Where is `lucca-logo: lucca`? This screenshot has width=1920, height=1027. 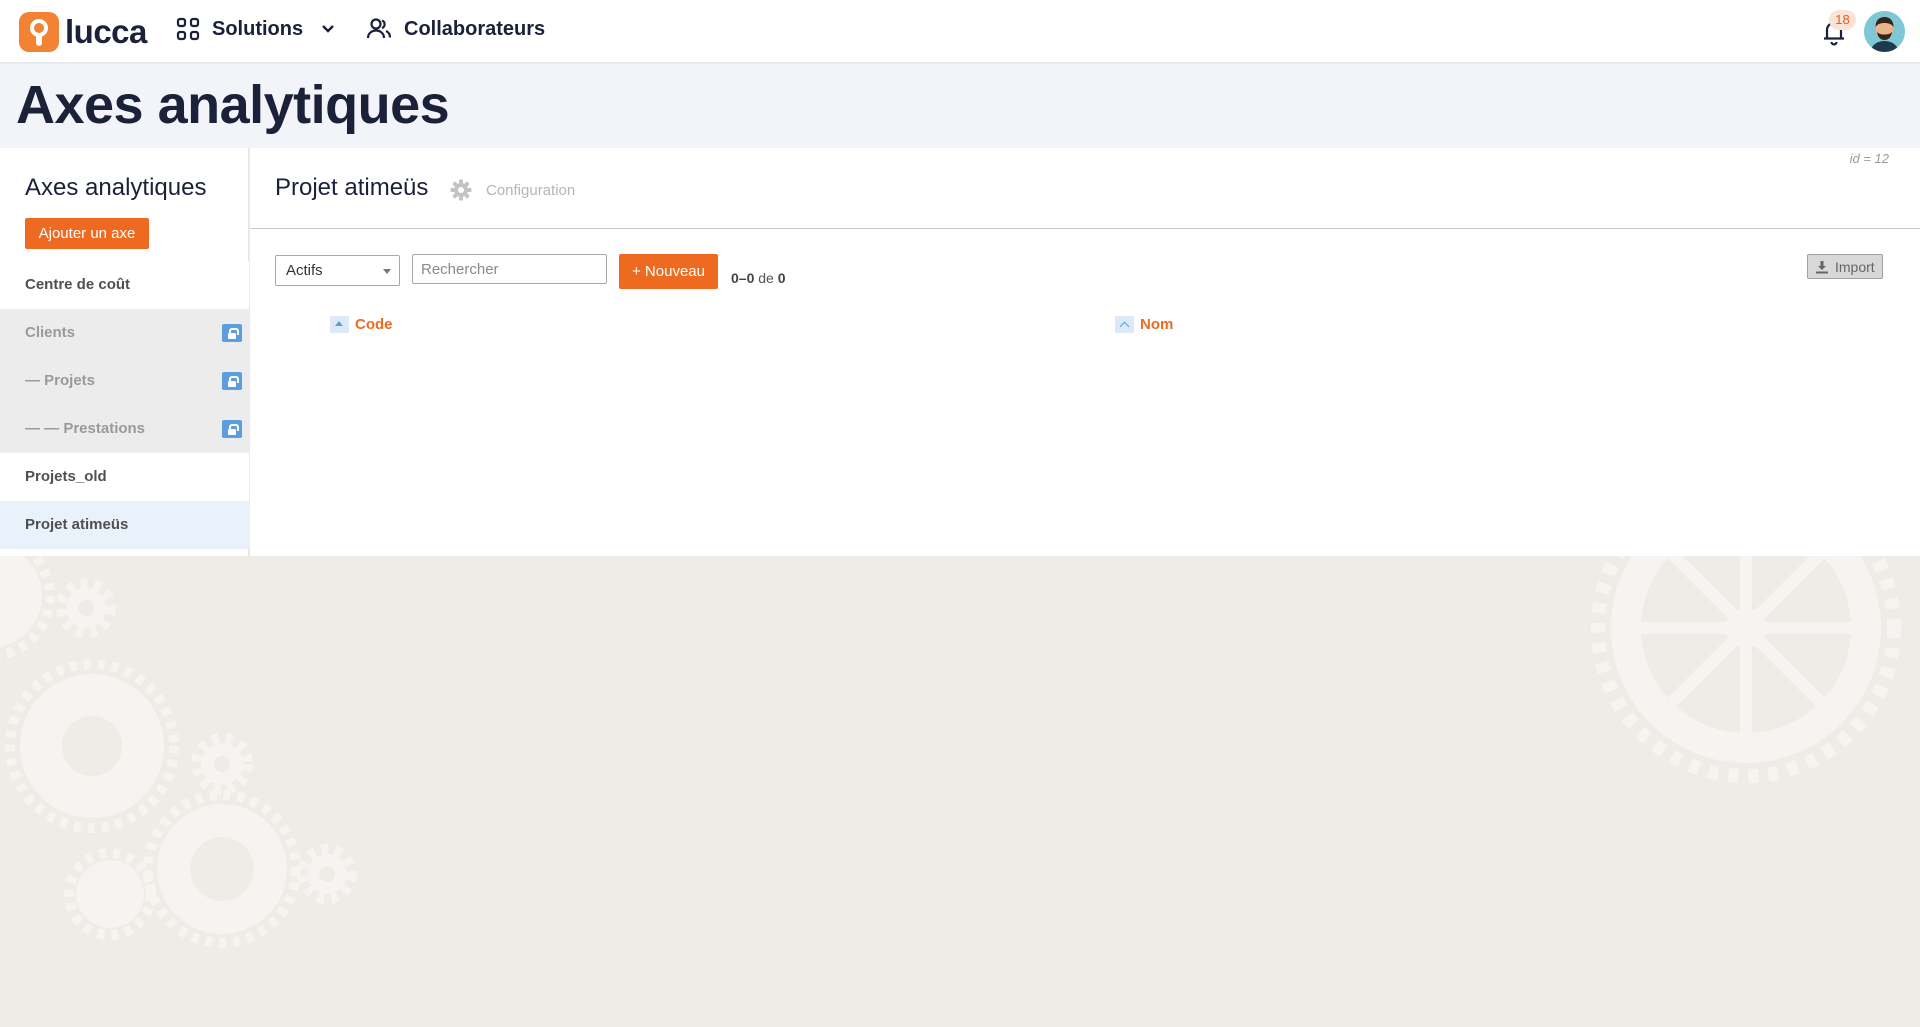 lucca-logo: lucca is located at coordinates (83, 31).